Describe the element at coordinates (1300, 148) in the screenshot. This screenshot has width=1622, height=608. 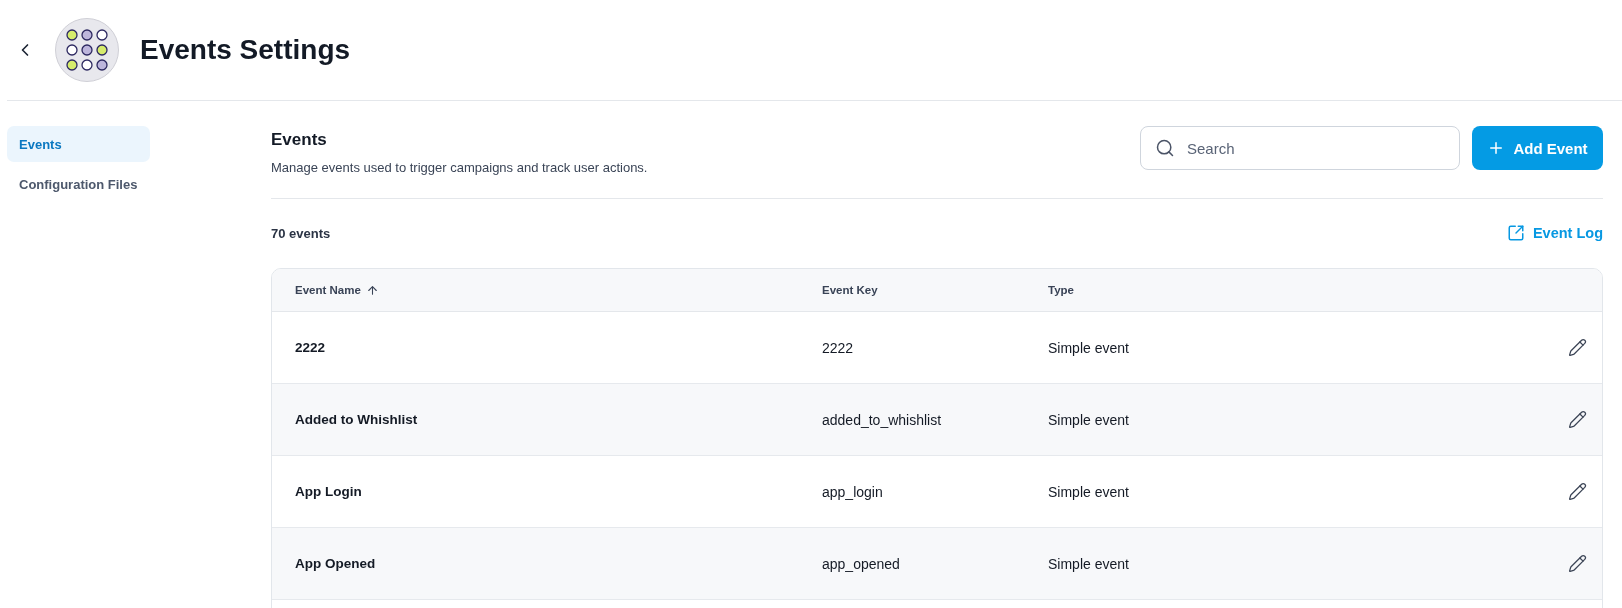
I see `search-field: Search` at that location.